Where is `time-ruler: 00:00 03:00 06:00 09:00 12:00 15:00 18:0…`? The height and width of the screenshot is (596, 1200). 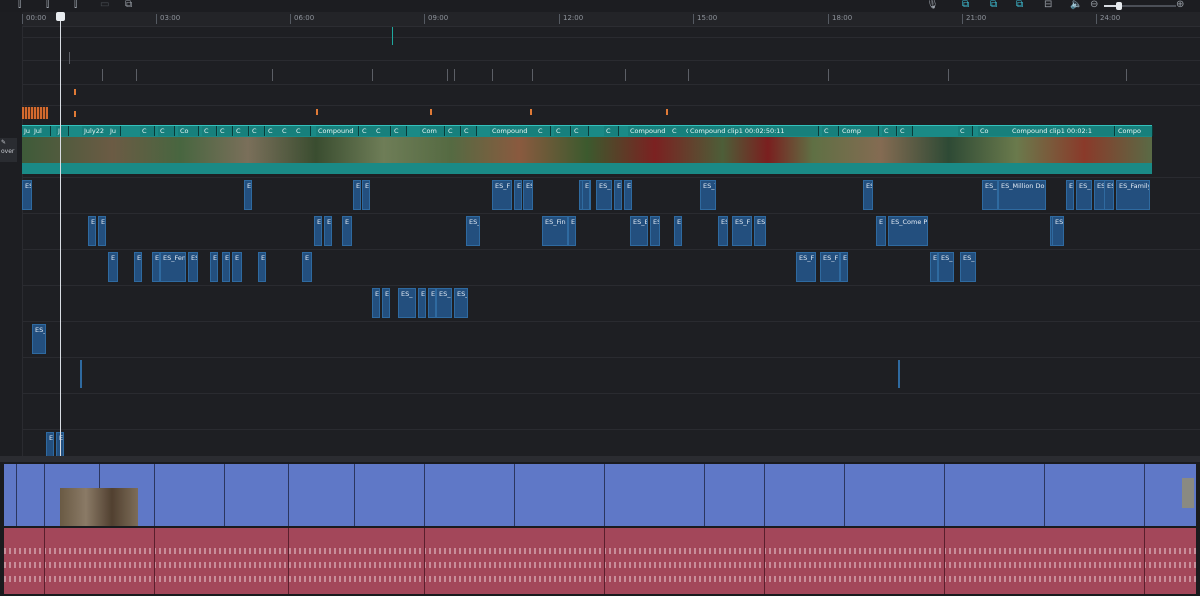 time-ruler: 00:00 03:00 06:00 09:00 12:00 15:00 18:0… is located at coordinates (611, 19).